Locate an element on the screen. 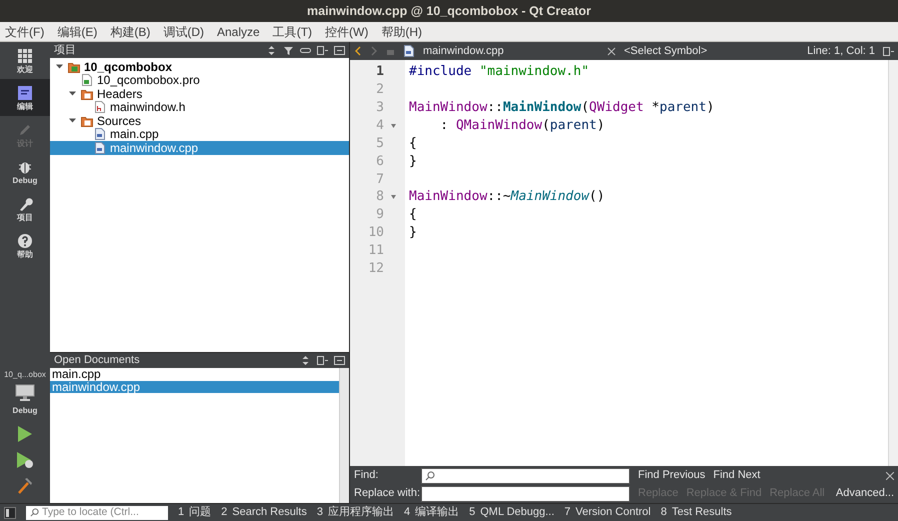 Image resolution: width=898 pixels, height=521 pixels. tree-item: 10_qcombobox.pro is located at coordinates (199, 80).